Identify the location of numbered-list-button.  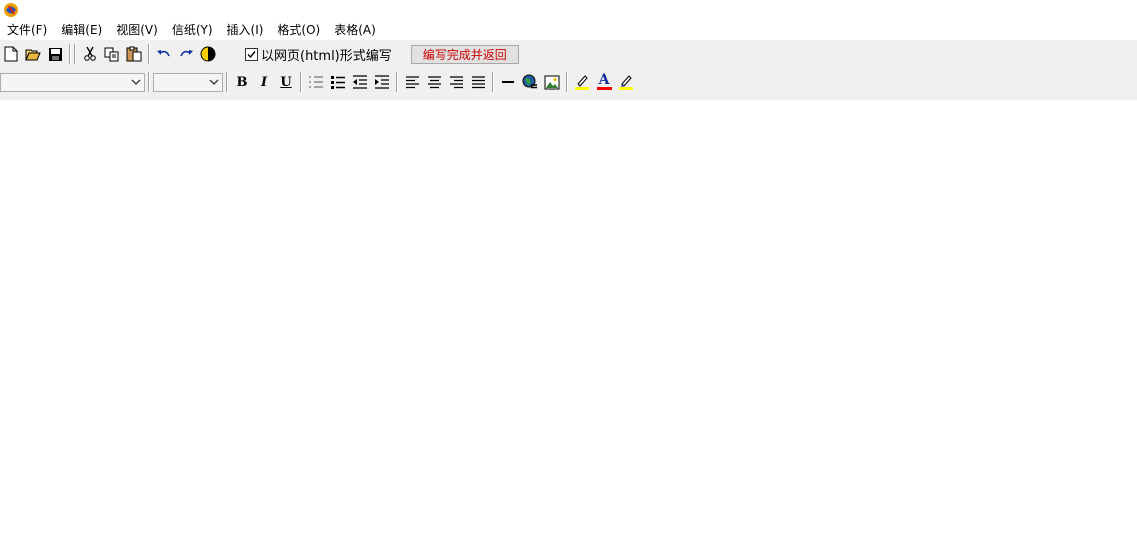
(316, 82).